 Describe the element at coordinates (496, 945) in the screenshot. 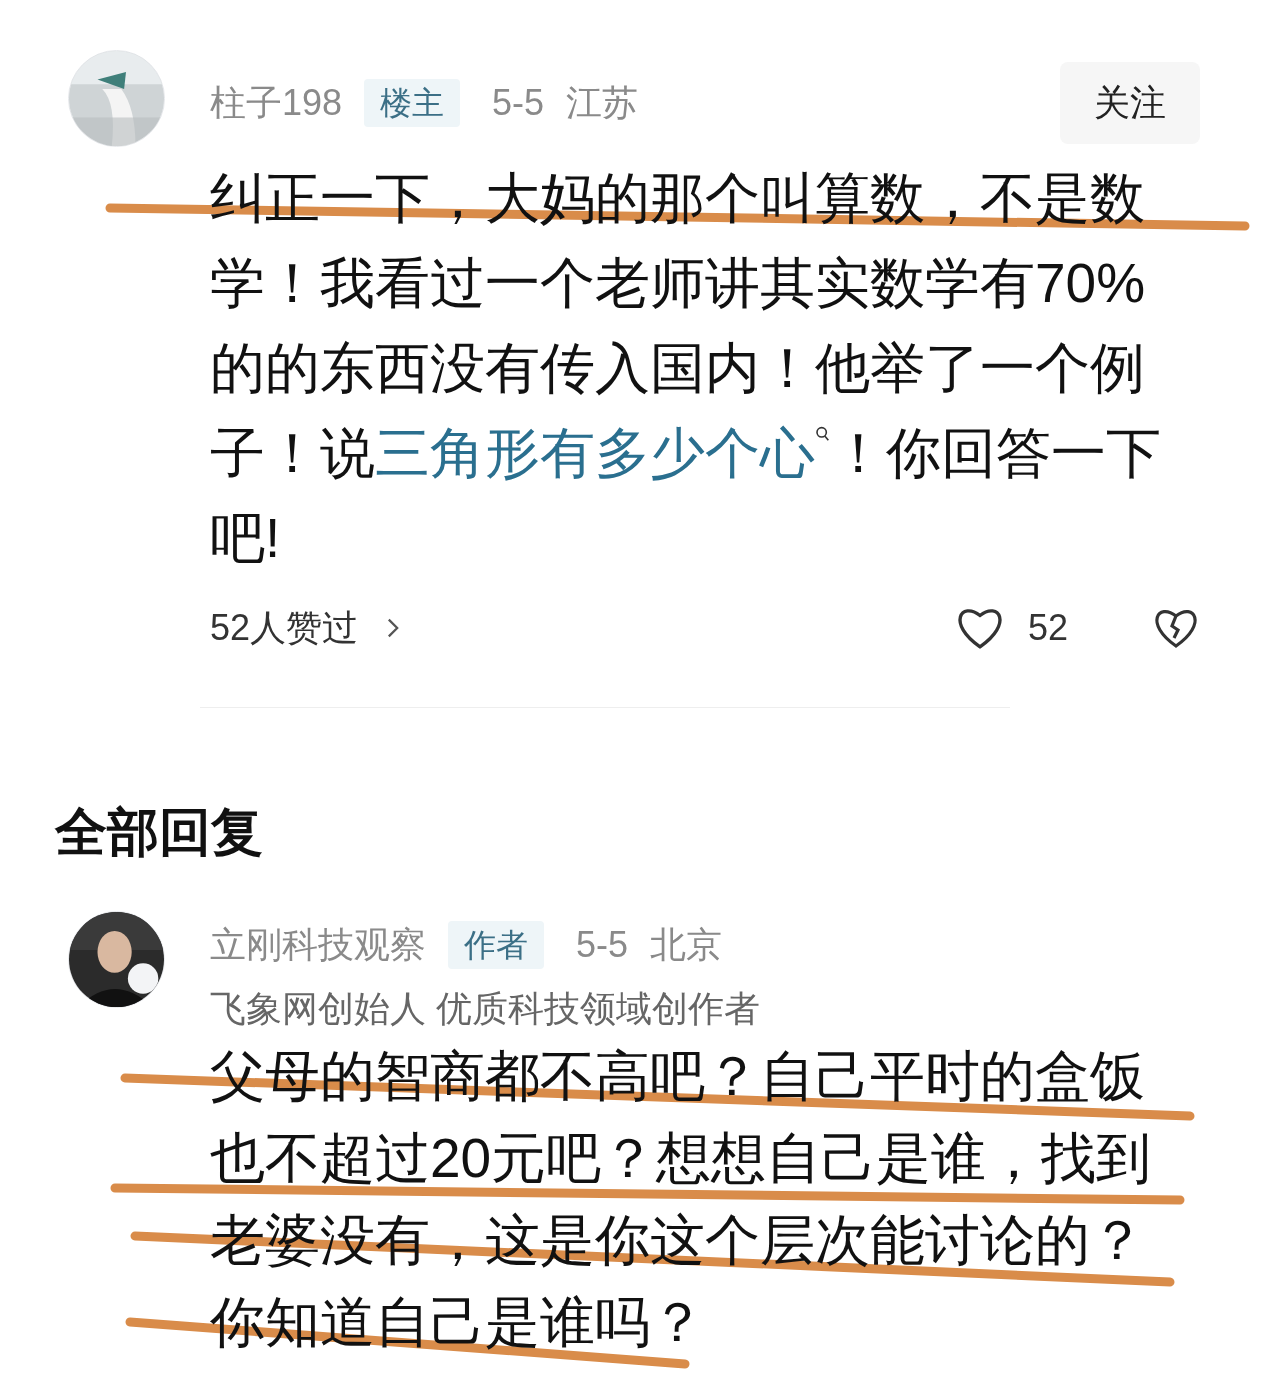

I see `role-tag: 作者` at that location.